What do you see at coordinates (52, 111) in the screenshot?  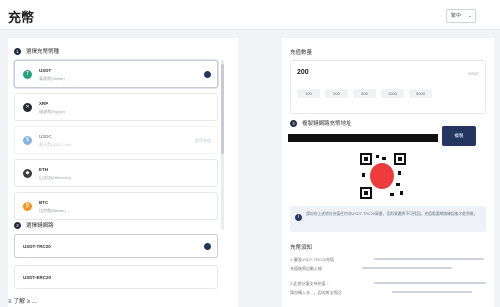 I see `coin-description: 瑞波幣(Ripple)` at bounding box center [52, 111].